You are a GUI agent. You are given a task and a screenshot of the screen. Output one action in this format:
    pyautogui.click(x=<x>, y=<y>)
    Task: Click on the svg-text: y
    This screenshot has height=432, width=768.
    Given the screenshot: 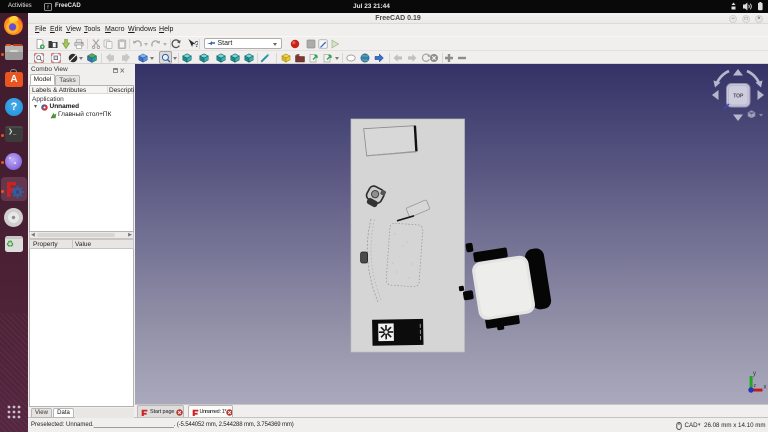 What is the action you would take?
    pyautogui.click(x=754, y=374)
    